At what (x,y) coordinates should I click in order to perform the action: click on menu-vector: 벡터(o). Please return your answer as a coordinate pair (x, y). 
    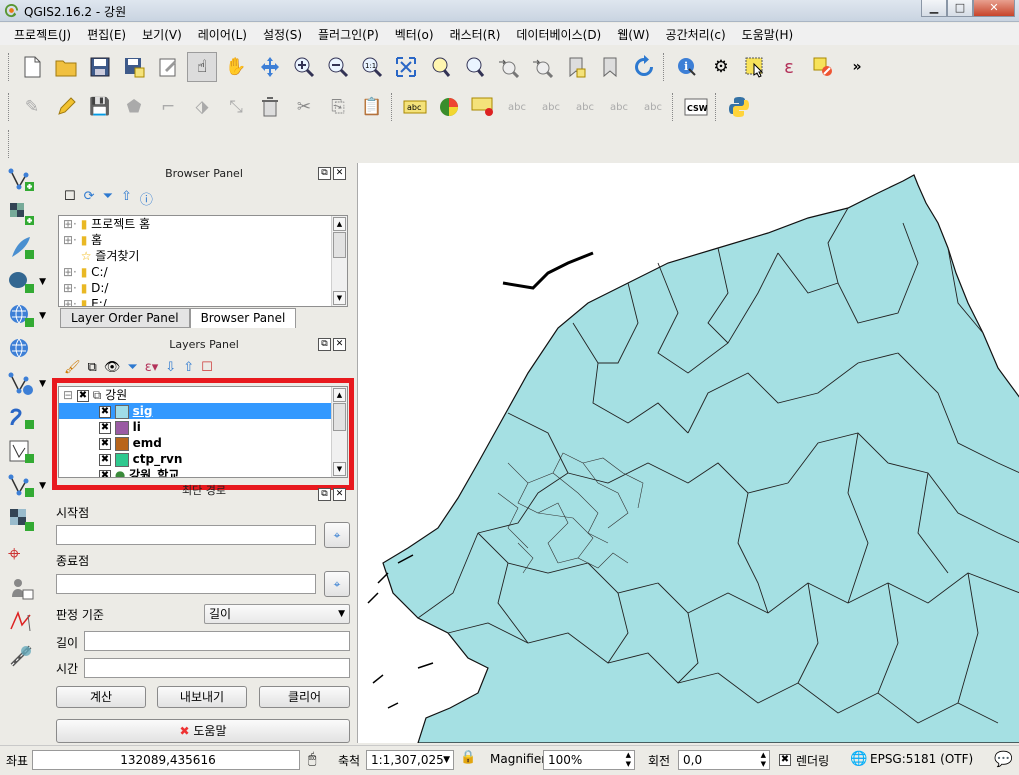
    Looking at the image, I should click on (414, 34).